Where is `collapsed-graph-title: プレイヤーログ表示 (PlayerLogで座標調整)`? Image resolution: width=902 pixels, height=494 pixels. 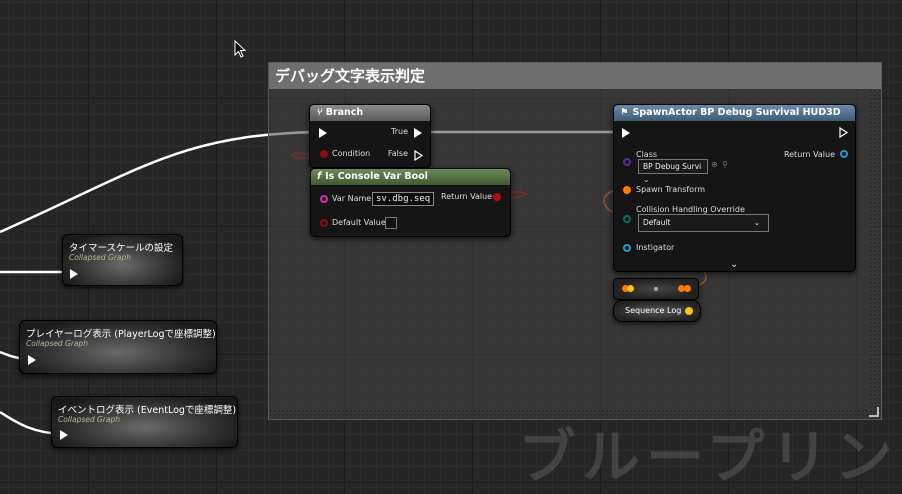
collapsed-graph-title: プレイヤーログ表示 (PlayerLogで座標調整) is located at coordinates (121, 334).